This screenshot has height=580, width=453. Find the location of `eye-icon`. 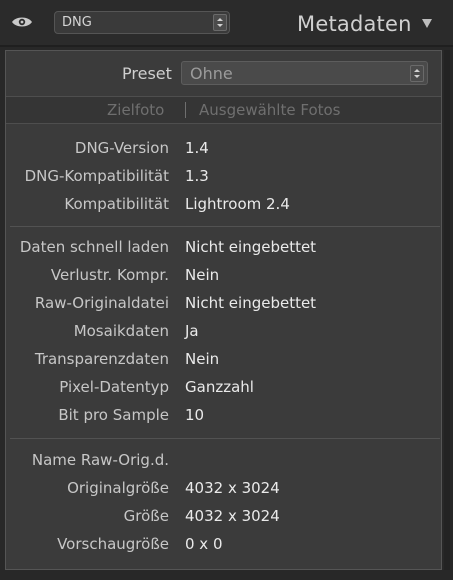

eye-icon is located at coordinates (22, 22).